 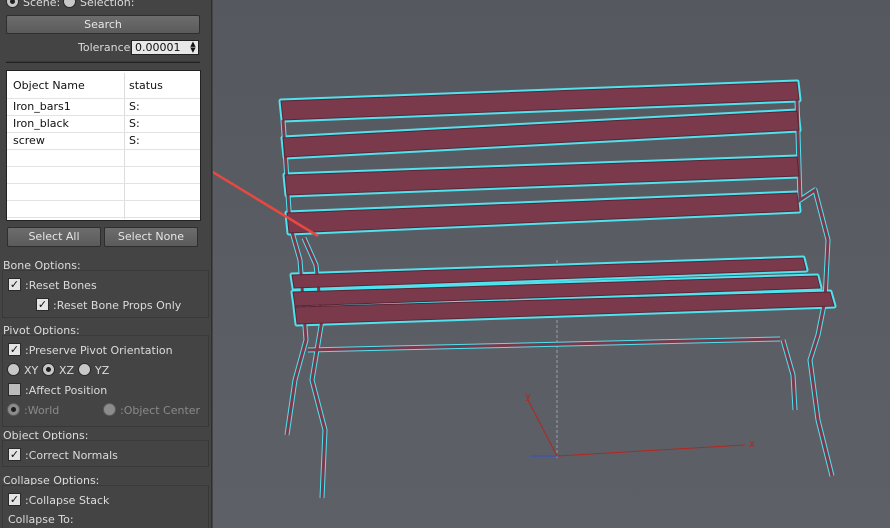 I want to click on tolerance-spinner: 0.00001 ▲ ▼, so click(x=165, y=47).